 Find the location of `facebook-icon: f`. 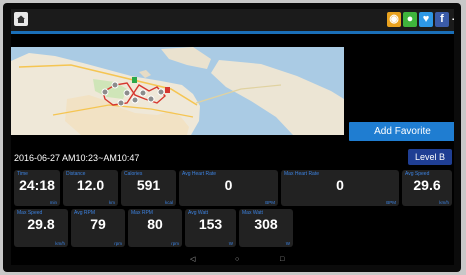

facebook-icon: f is located at coordinates (442, 19).